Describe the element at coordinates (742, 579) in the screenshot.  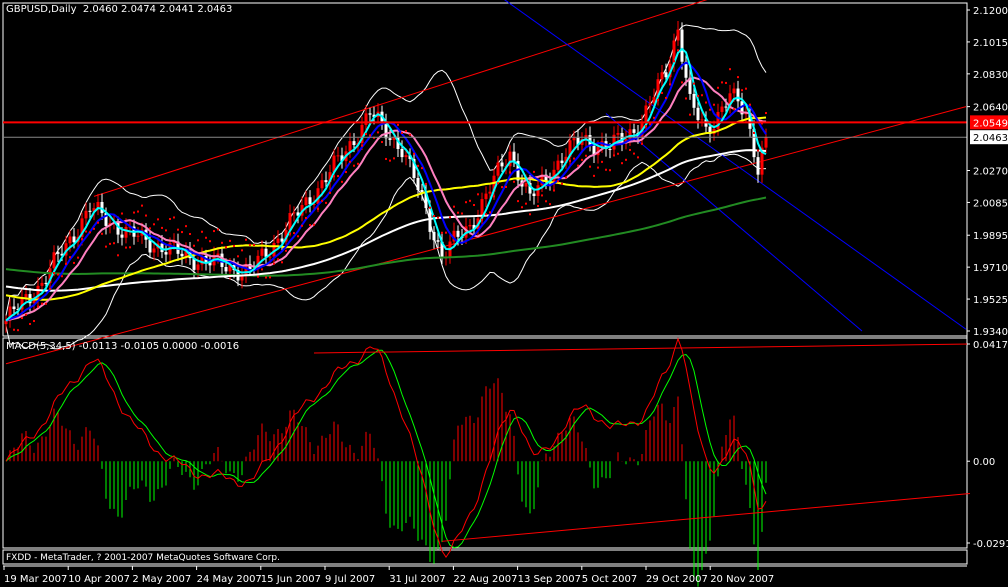
I see `time-tick-label: 20 Nov 2007` at that location.